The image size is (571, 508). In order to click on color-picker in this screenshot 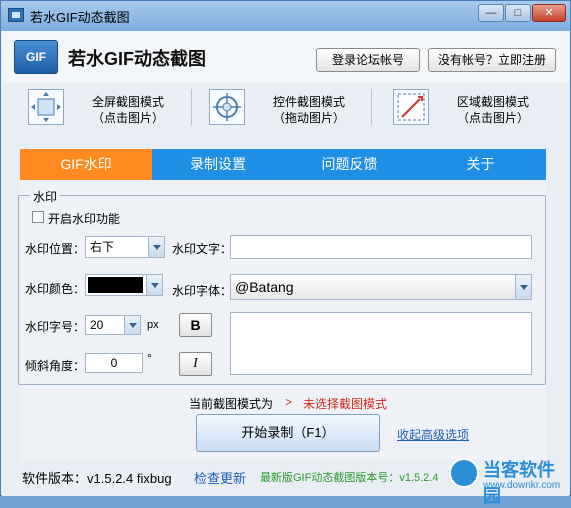, I will do `click(124, 285)`.